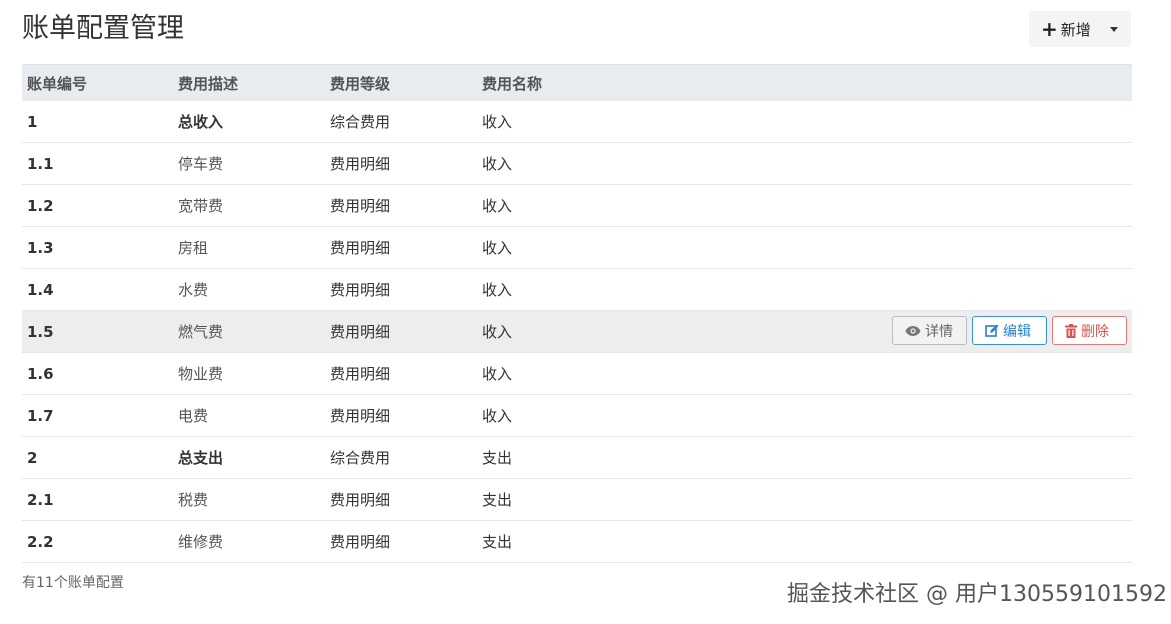 The height and width of the screenshot is (624, 1171). I want to click on cell-desc: 宽带费, so click(201, 206).